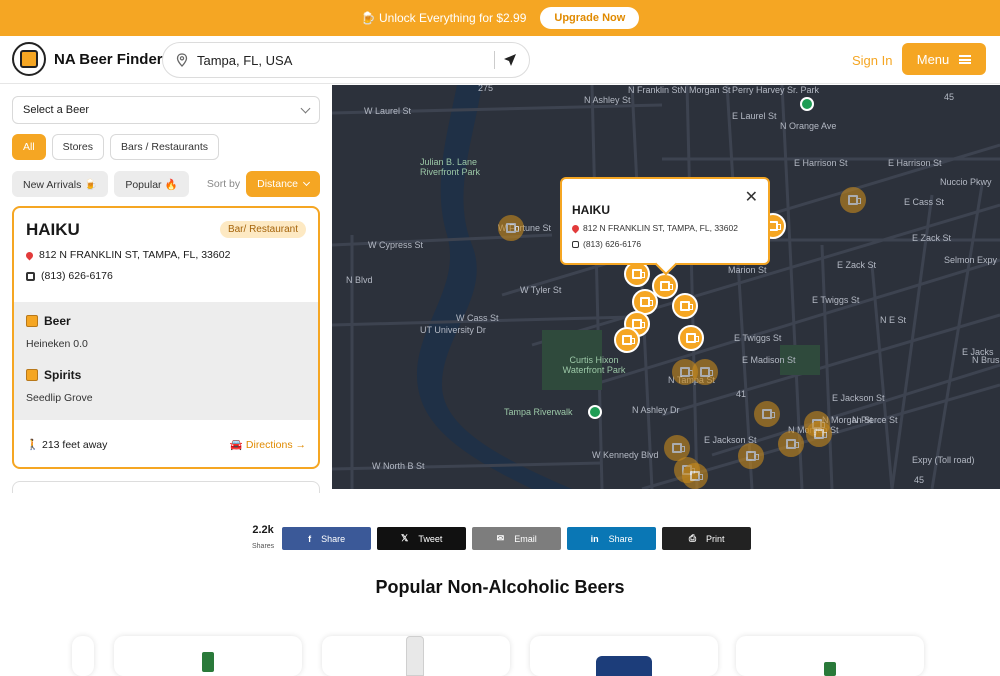  Describe the element at coordinates (166, 110) in the screenshot. I see `select-beer-dropdown: Select a Beer` at that location.